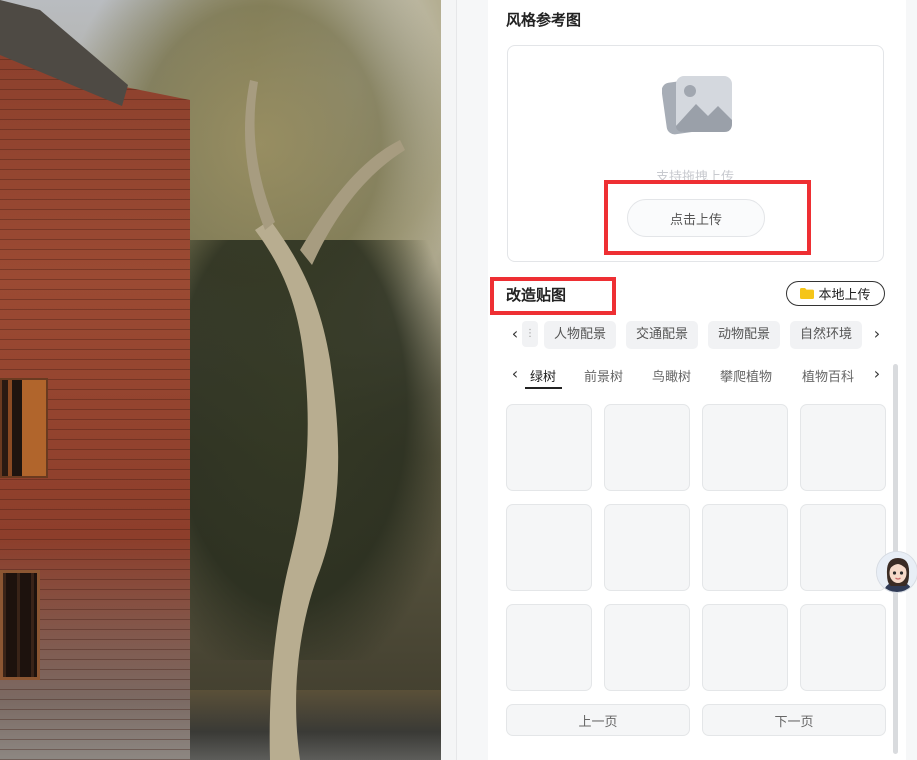 The height and width of the screenshot is (760, 917). Describe the element at coordinates (746, 375) in the screenshot. I see `subcategory-tab-climbing-plants: 攀爬植物` at that location.